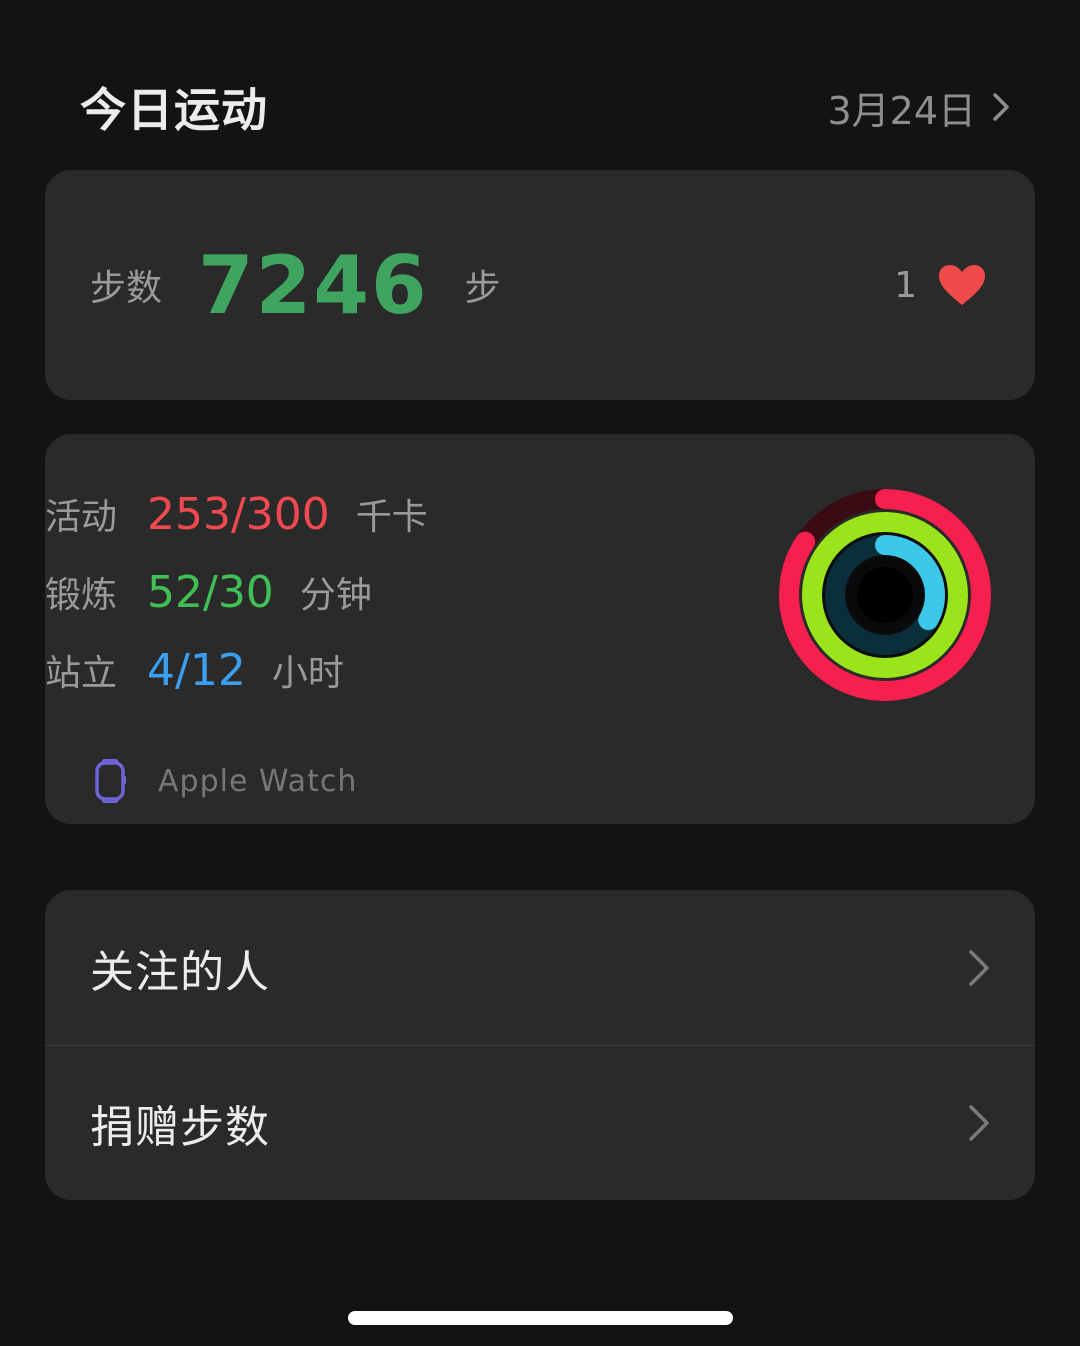 This screenshot has width=1080, height=1346. I want to click on header: 今日运动 3月24日, so click(545, 107).